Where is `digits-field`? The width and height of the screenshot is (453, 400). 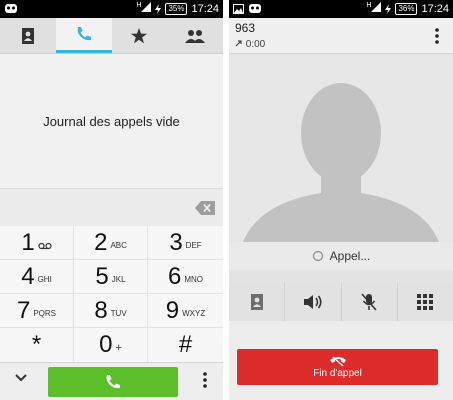
digits-field is located at coordinates (111, 207).